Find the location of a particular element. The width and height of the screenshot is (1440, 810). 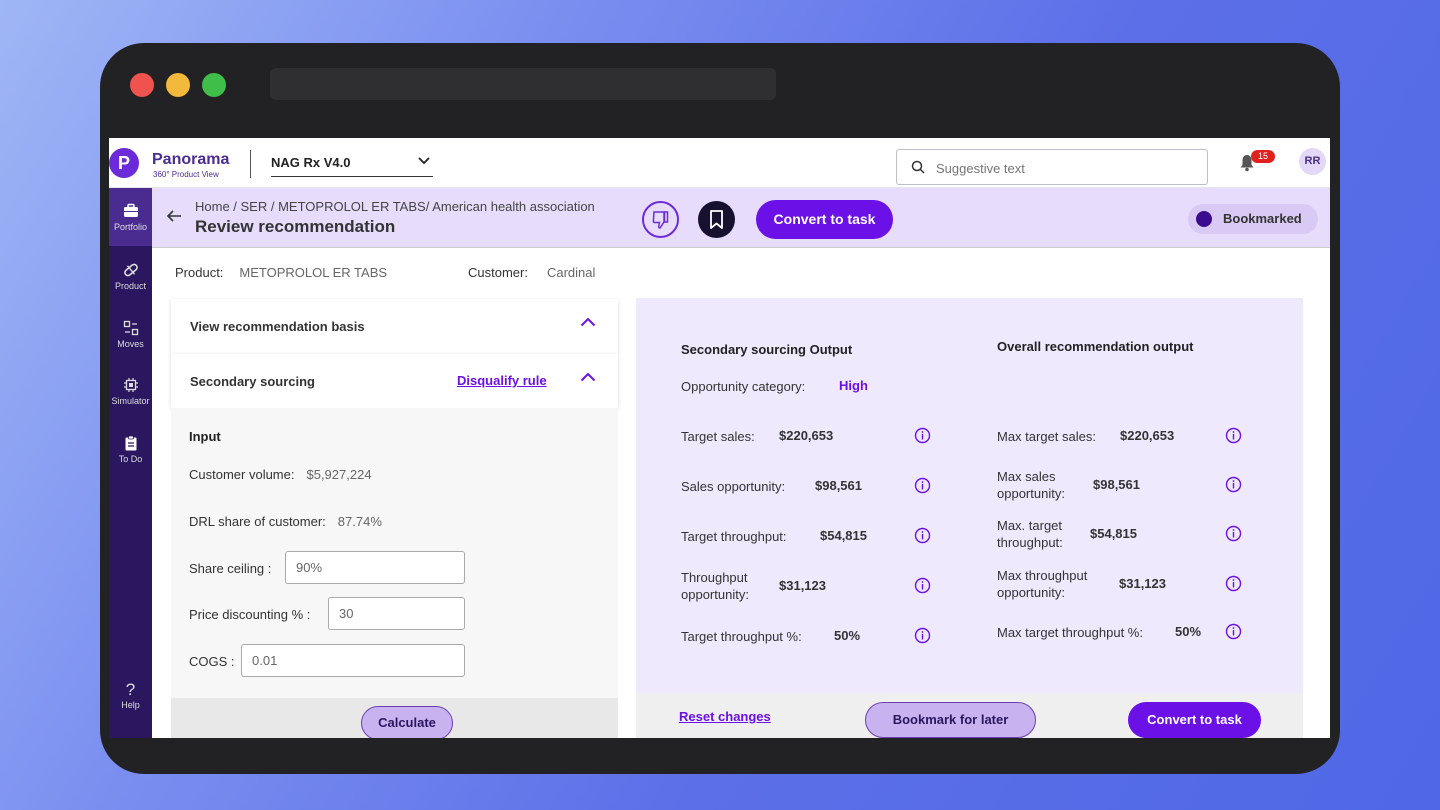

accordion-recommendation-basis: View recommendation basis is located at coordinates (394, 326).